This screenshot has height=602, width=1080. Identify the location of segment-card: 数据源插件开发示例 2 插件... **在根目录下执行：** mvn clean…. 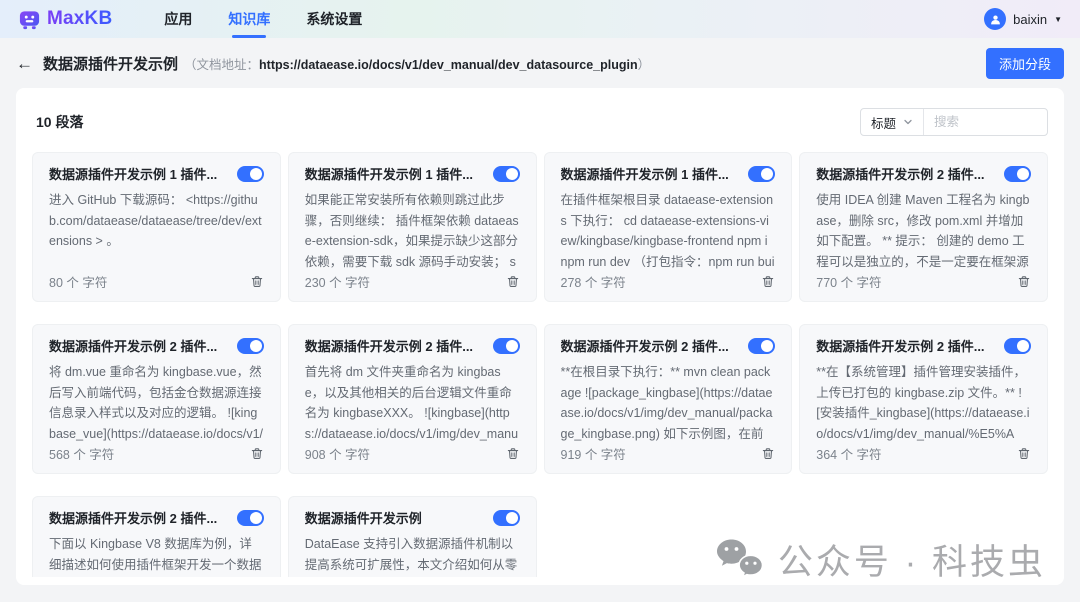
(668, 399).